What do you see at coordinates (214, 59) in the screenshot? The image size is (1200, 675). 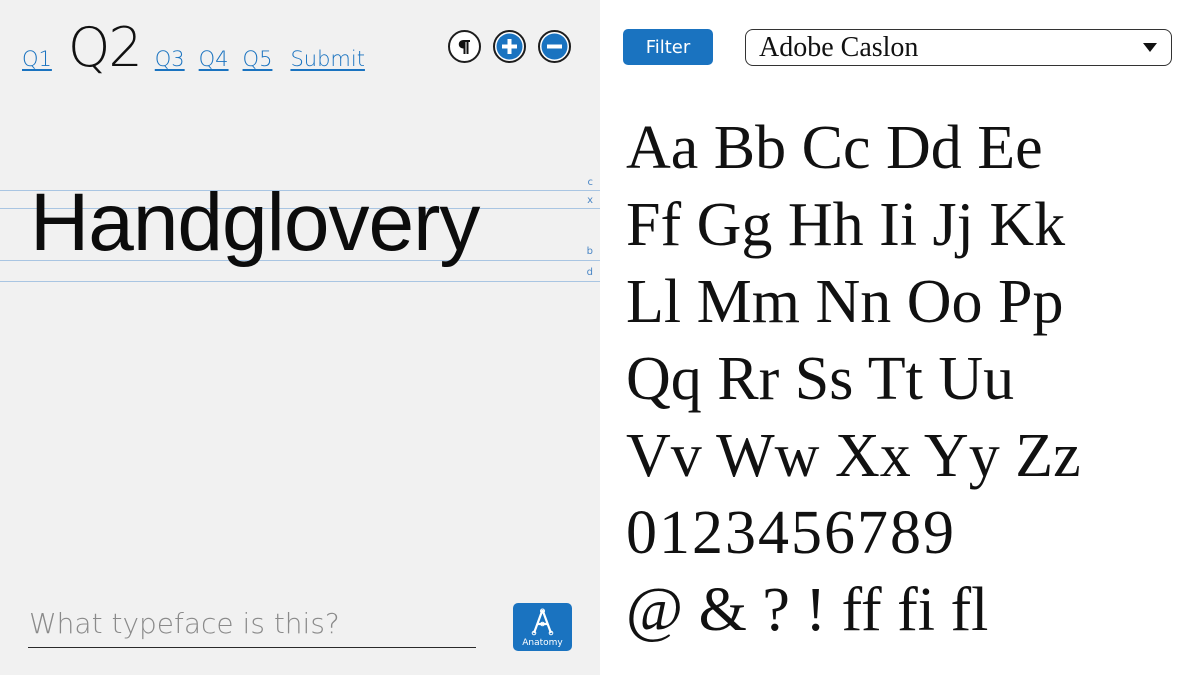 I see `question-link-q4: Q4` at bounding box center [214, 59].